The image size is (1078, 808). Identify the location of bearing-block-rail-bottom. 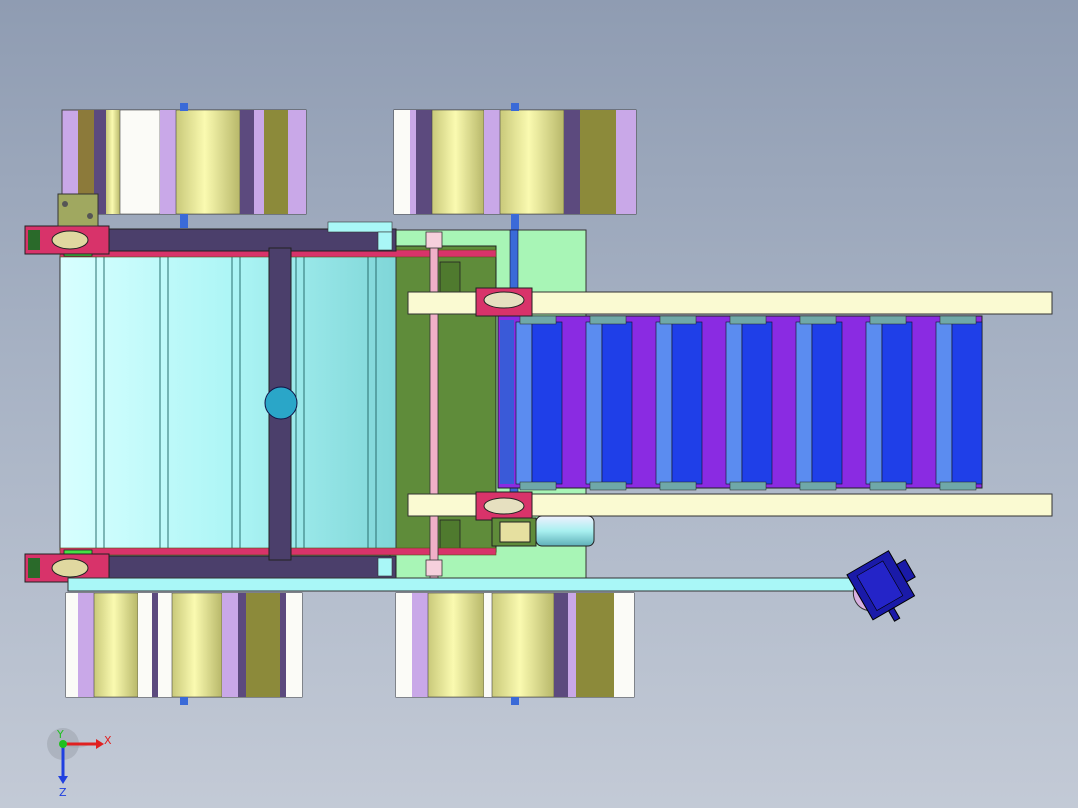
(504, 506).